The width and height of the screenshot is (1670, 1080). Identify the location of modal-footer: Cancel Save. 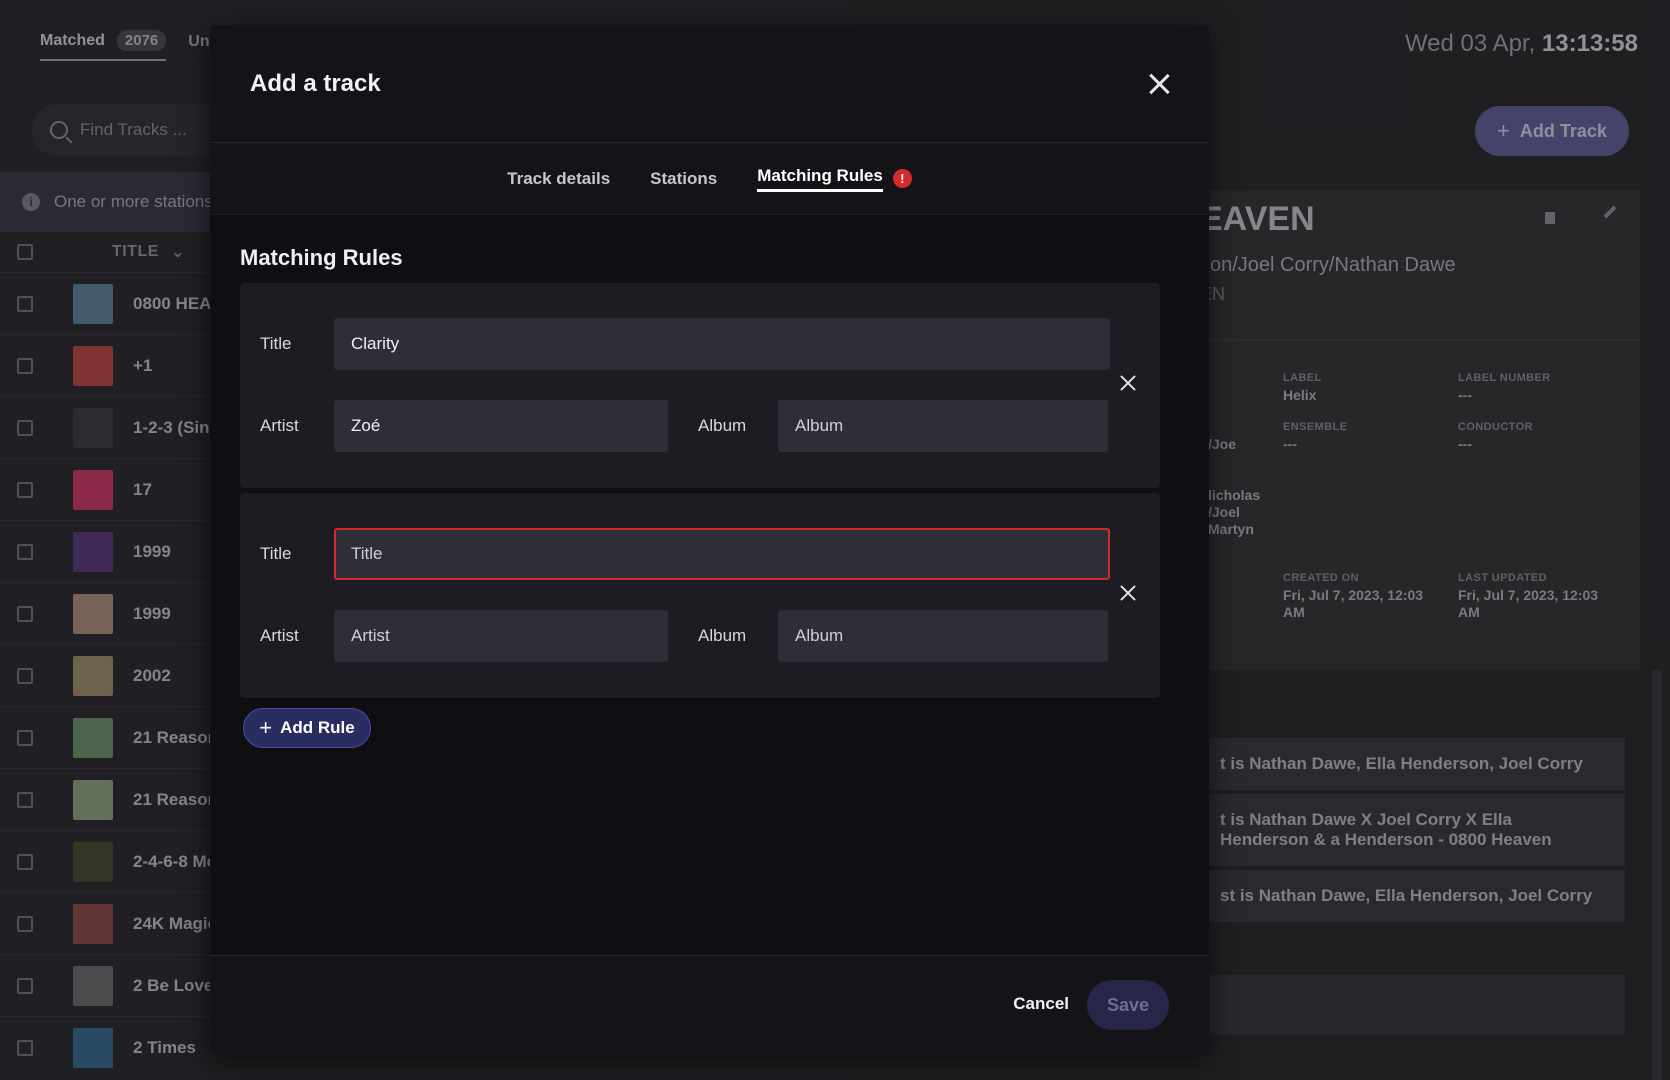
(709, 1005).